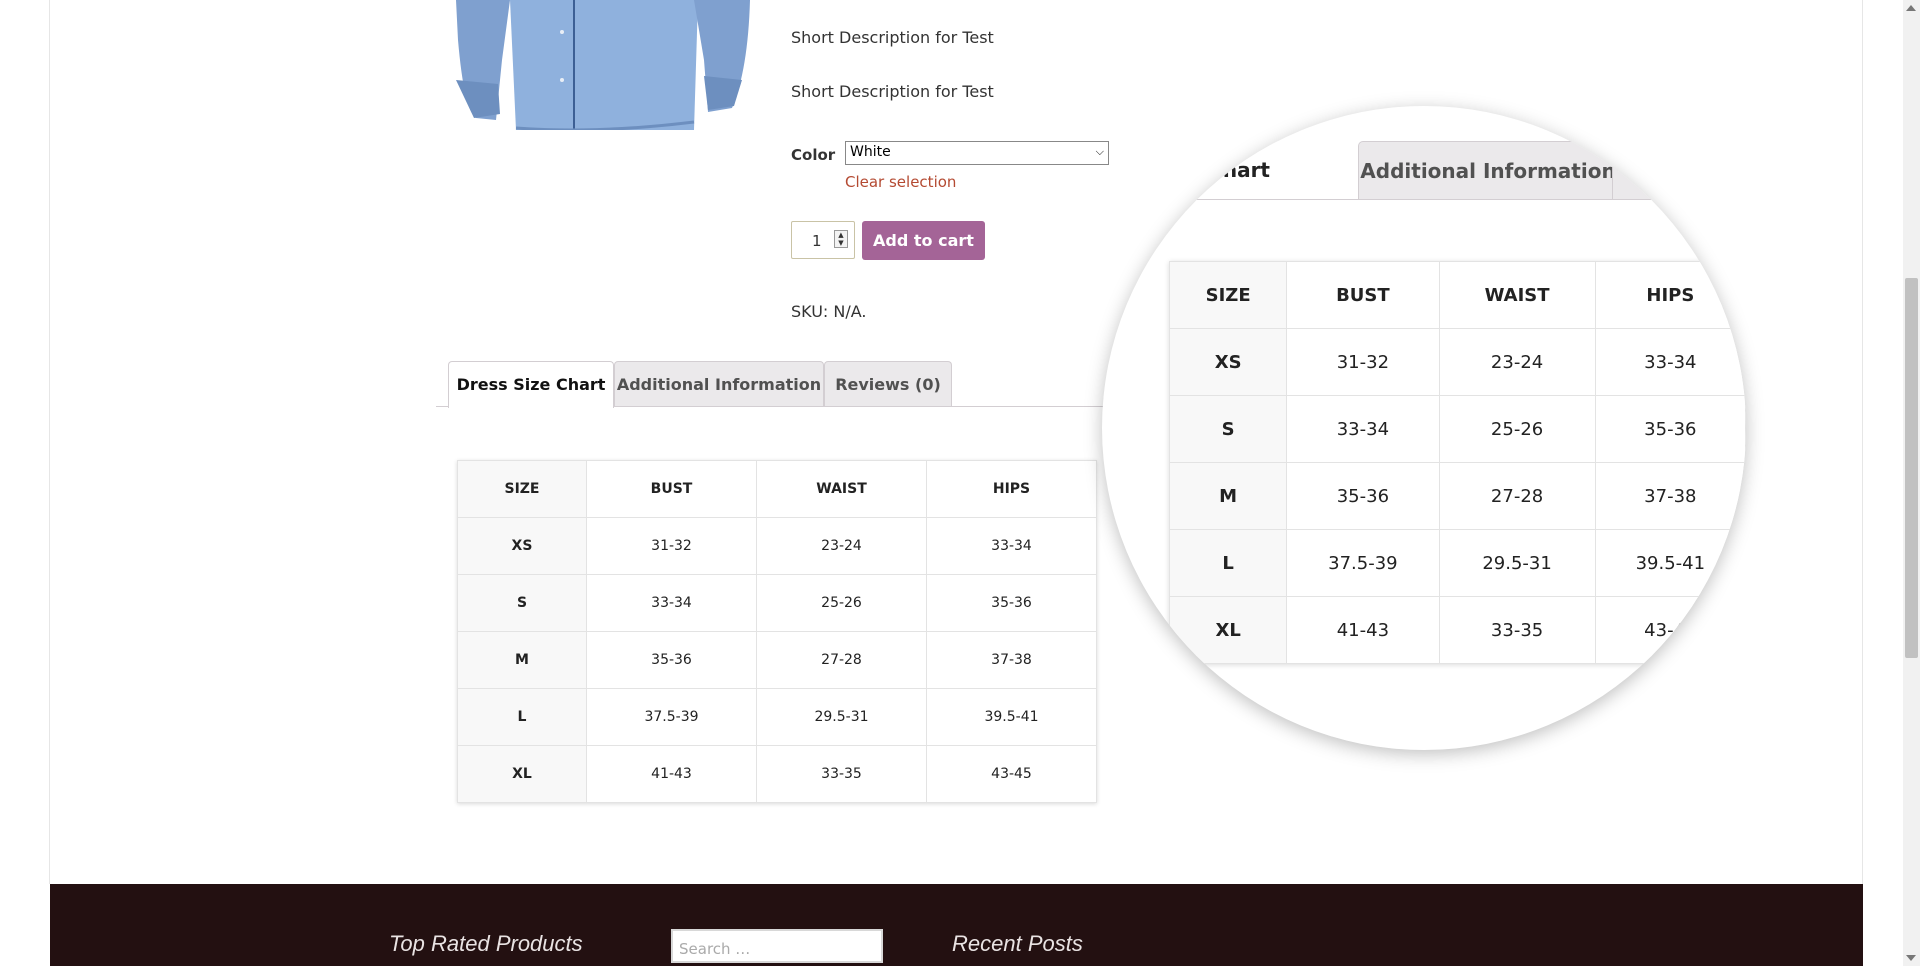 This screenshot has width=1920, height=966. Describe the element at coordinates (1363, 563) in the screenshot. I see `magnified-bust-cell: 37.5-39` at that location.